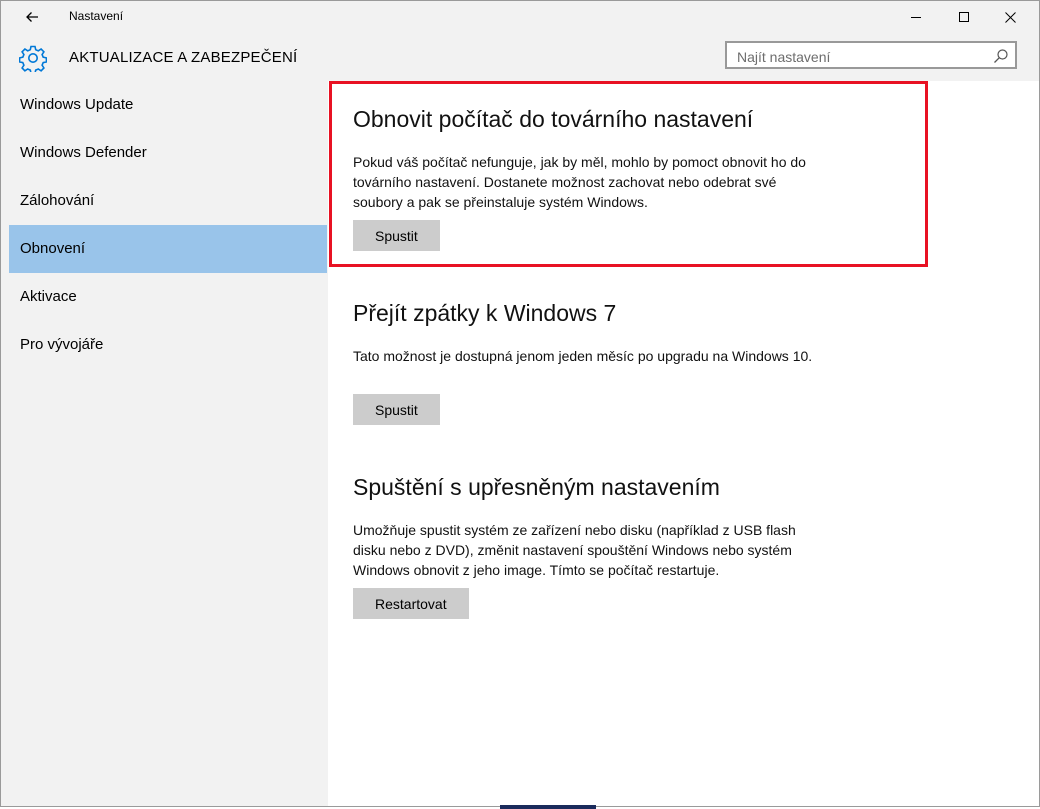 Image resolution: width=1040 pixels, height=809 pixels. I want to click on sidebar-item-recovery: Obnovení, so click(168, 249).